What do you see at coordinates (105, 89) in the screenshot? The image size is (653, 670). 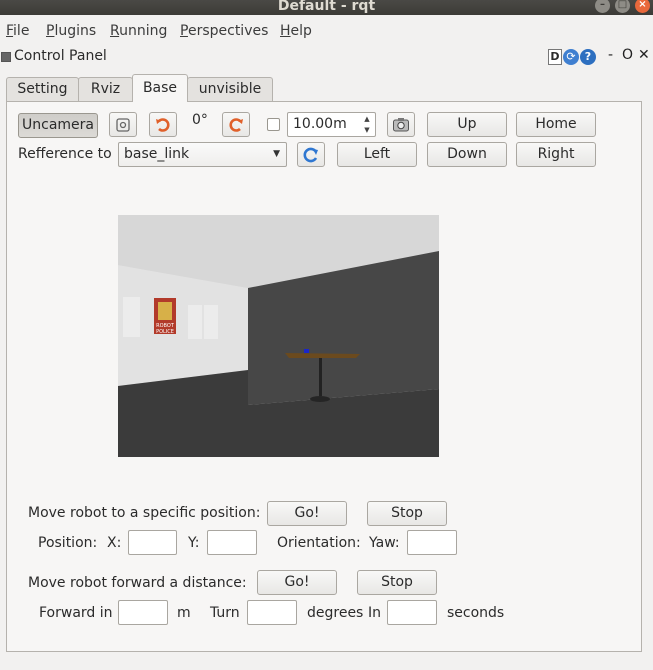 I see `tab-rviz: Rviz` at bounding box center [105, 89].